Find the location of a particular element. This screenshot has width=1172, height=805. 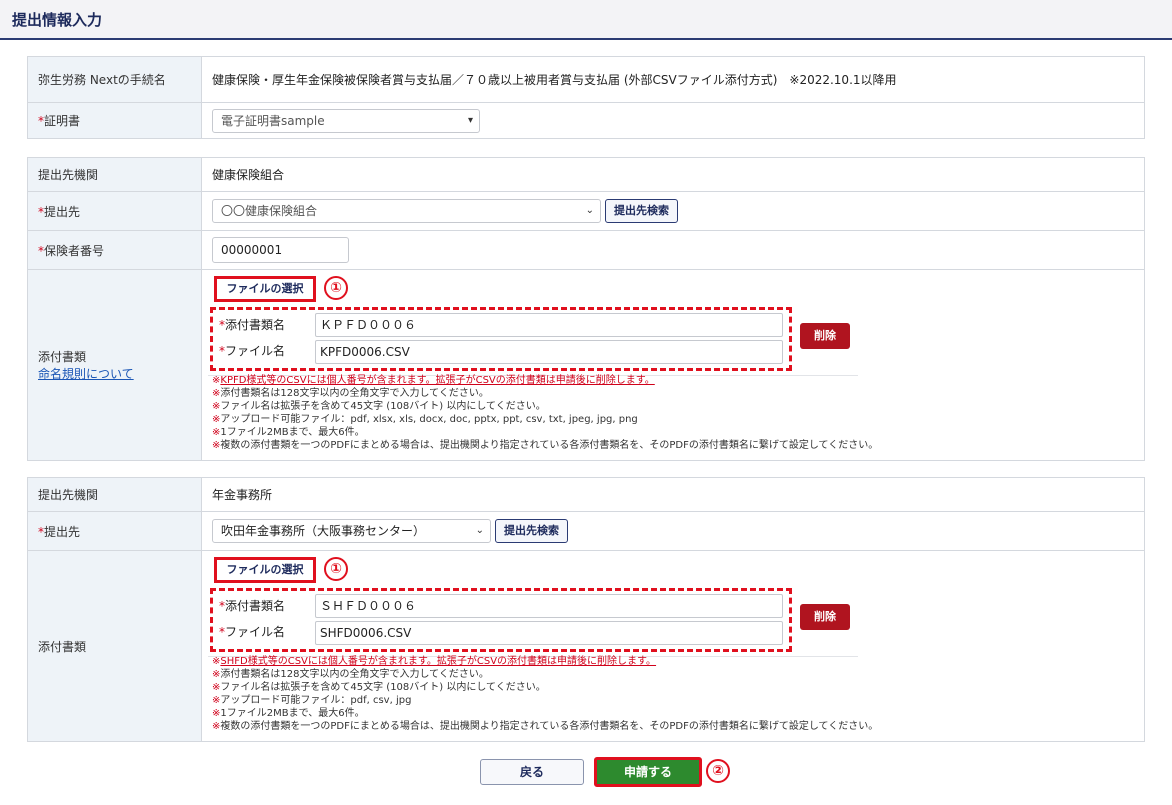

file-name-input: SHFD0006.CSV is located at coordinates (549, 633).